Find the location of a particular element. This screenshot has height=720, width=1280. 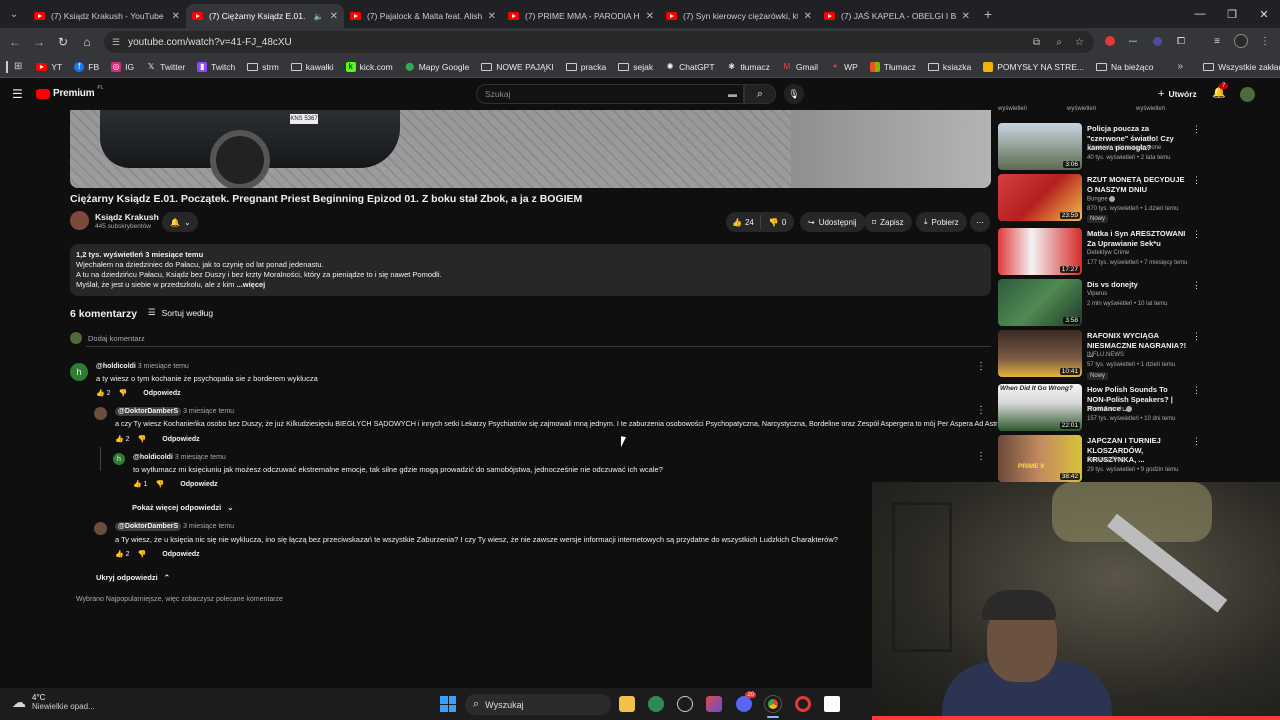

sidebar-channel: Viperus is located at coordinates (1097, 294).